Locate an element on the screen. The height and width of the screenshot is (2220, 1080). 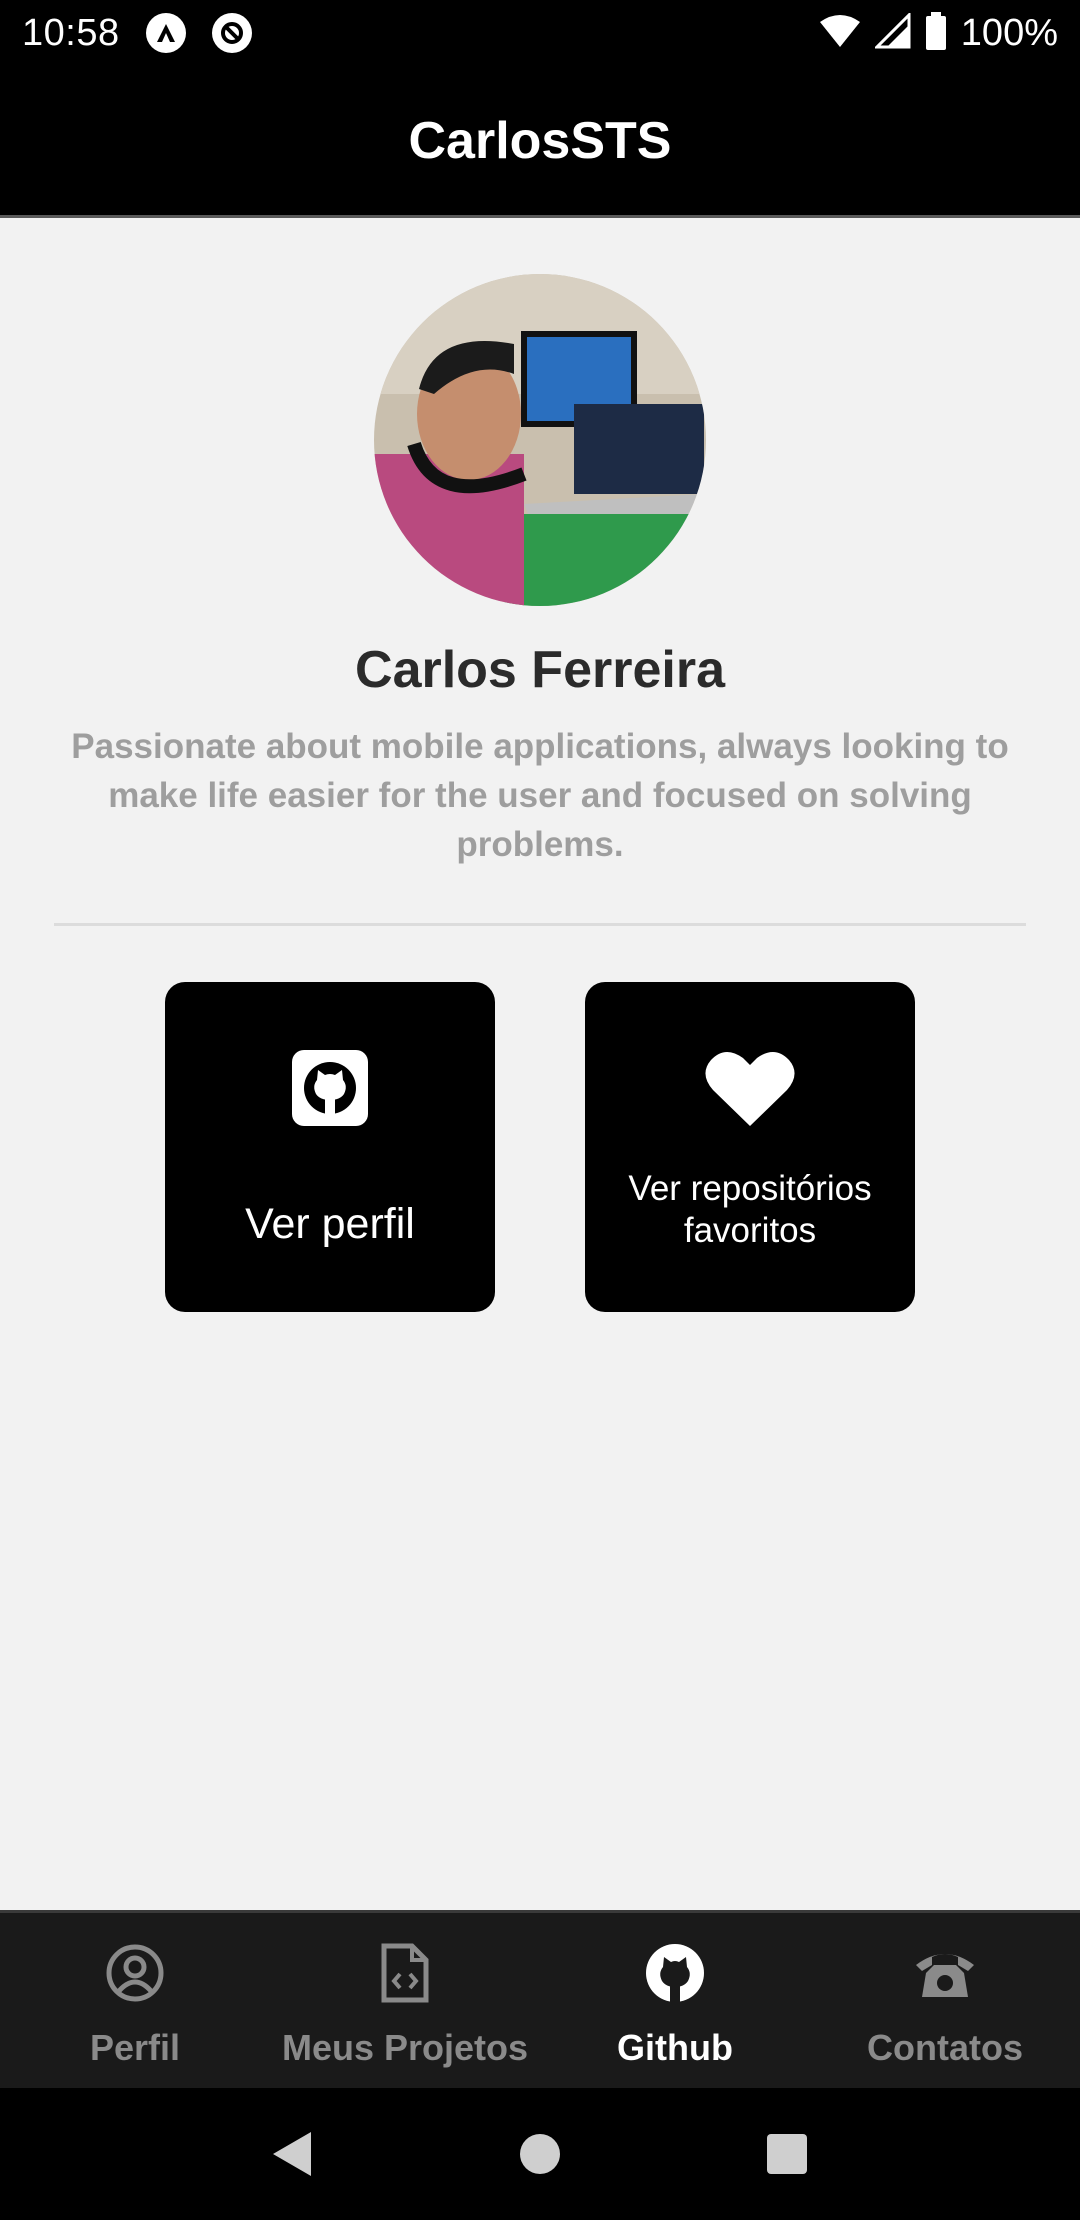
app-header: CarlosSTS is located at coordinates (540, 142).